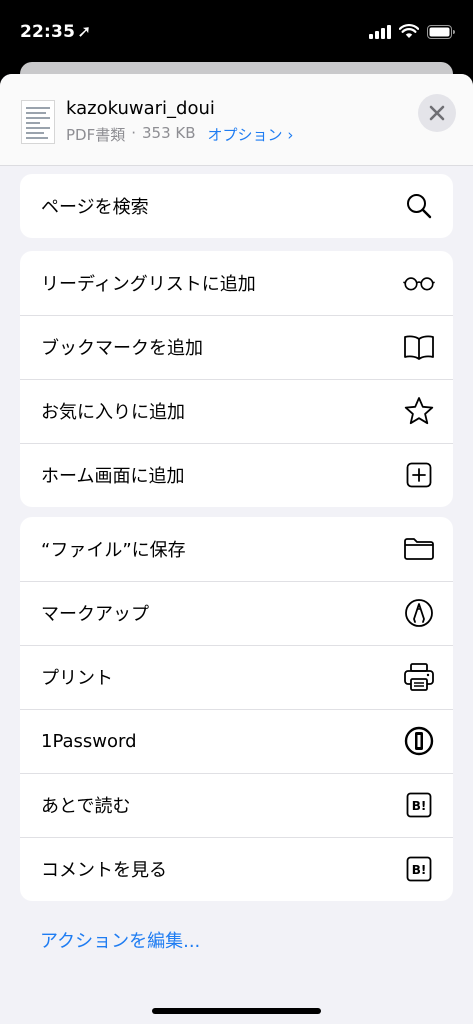 This screenshot has height=1024, width=473. What do you see at coordinates (419, 347) in the screenshot?
I see `book-icon` at bounding box center [419, 347].